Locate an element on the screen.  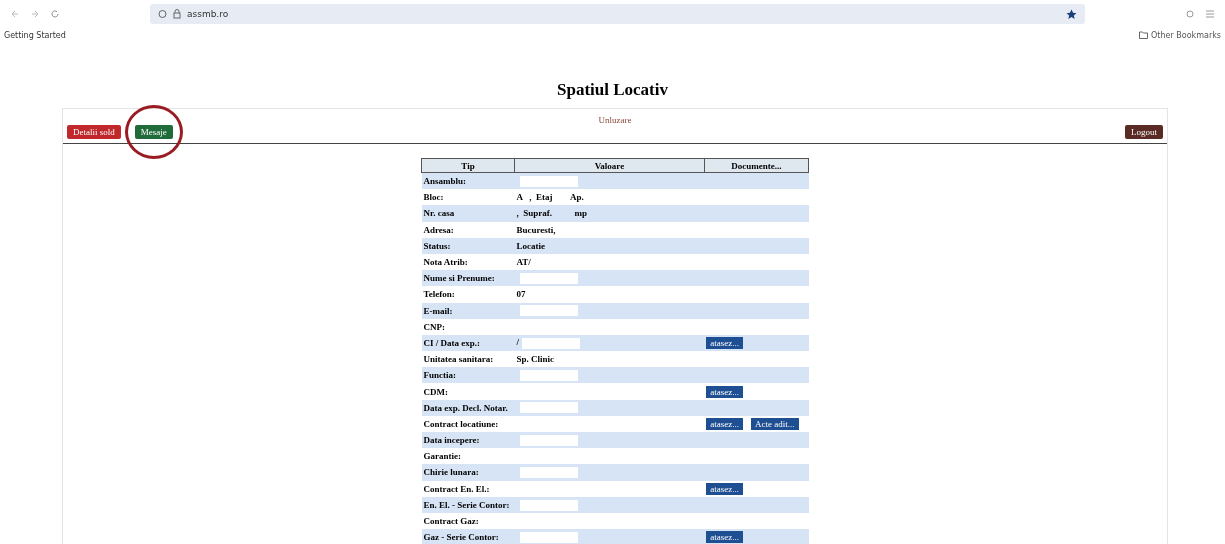
bookmark-item: Getting Started is located at coordinates (35, 35).